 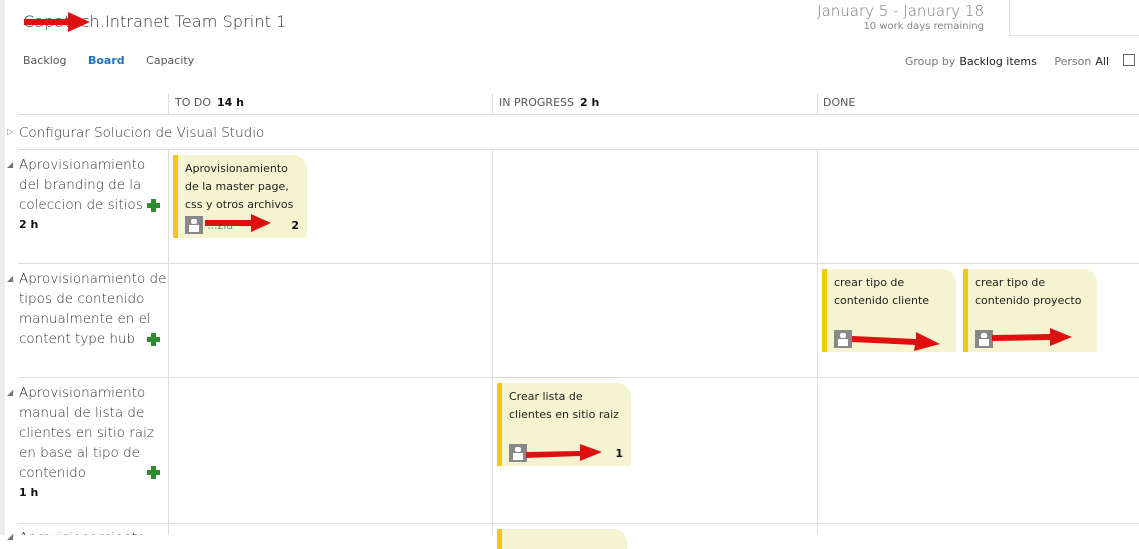 I want to click on column-header-done: DONE, so click(x=839, y=102).